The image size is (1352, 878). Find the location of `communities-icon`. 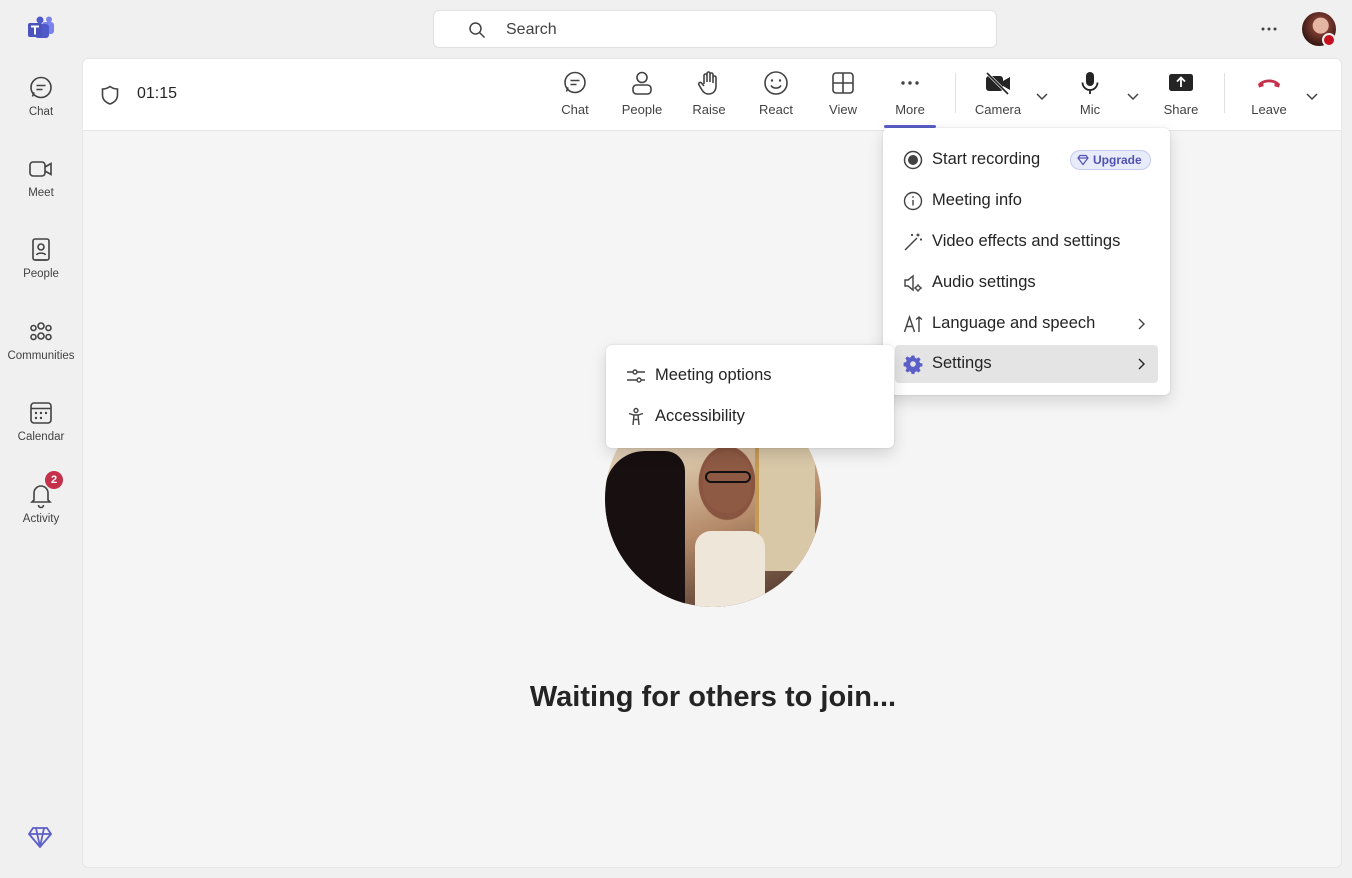

communities-icon is located at coordinates (41, 332).